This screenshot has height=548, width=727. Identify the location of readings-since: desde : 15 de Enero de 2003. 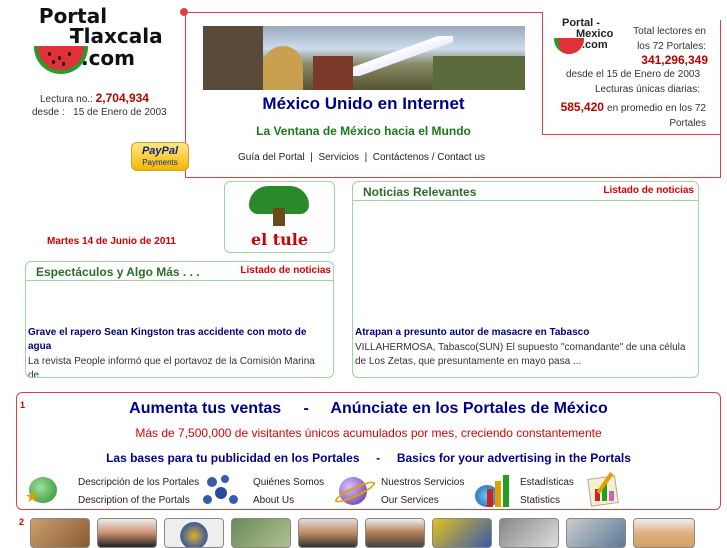
(99, 112).